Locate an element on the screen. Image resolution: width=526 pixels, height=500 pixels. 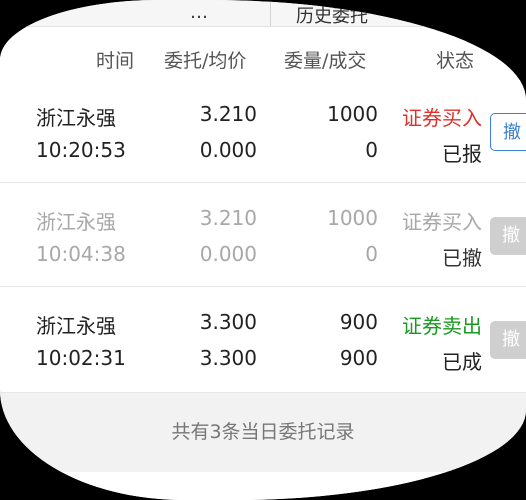
order-time: 10:20:53 is located at coordinates (81, 150).